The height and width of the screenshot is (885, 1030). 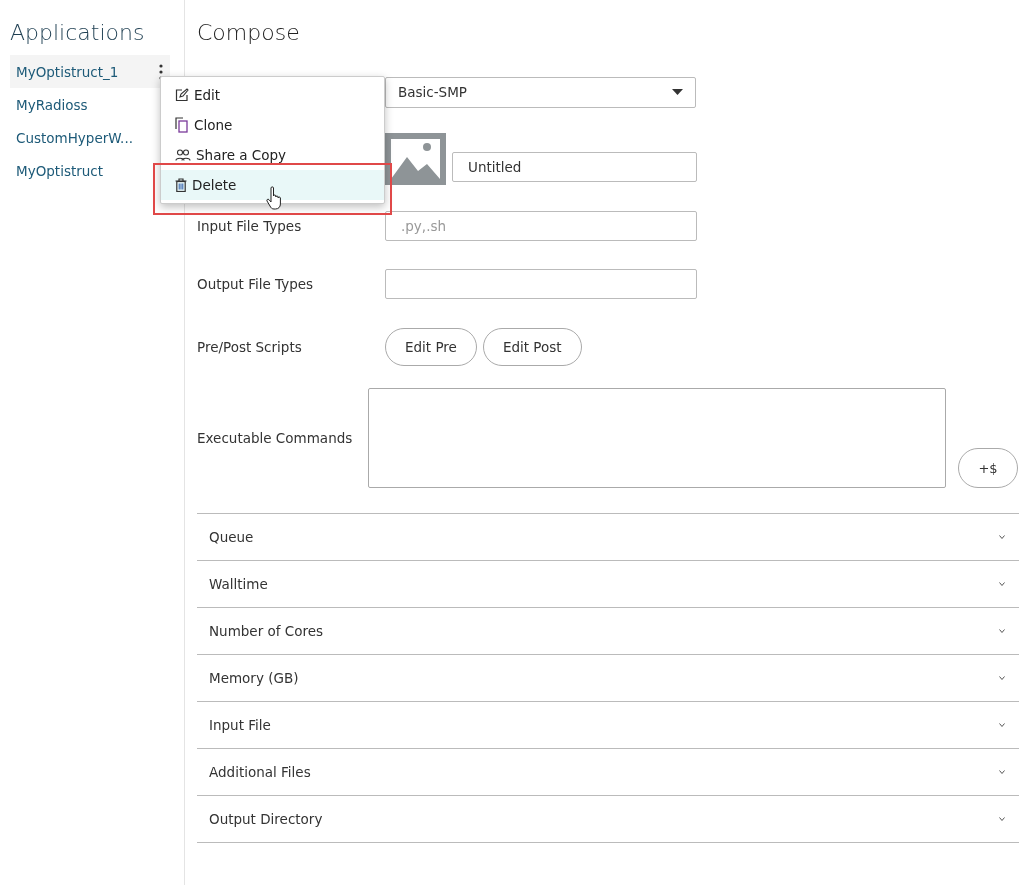 What do you see at coordinates (90, 71) in the screenshot?
I see `application-item: MyOptistruct_1` at bounding box center [90, 71].